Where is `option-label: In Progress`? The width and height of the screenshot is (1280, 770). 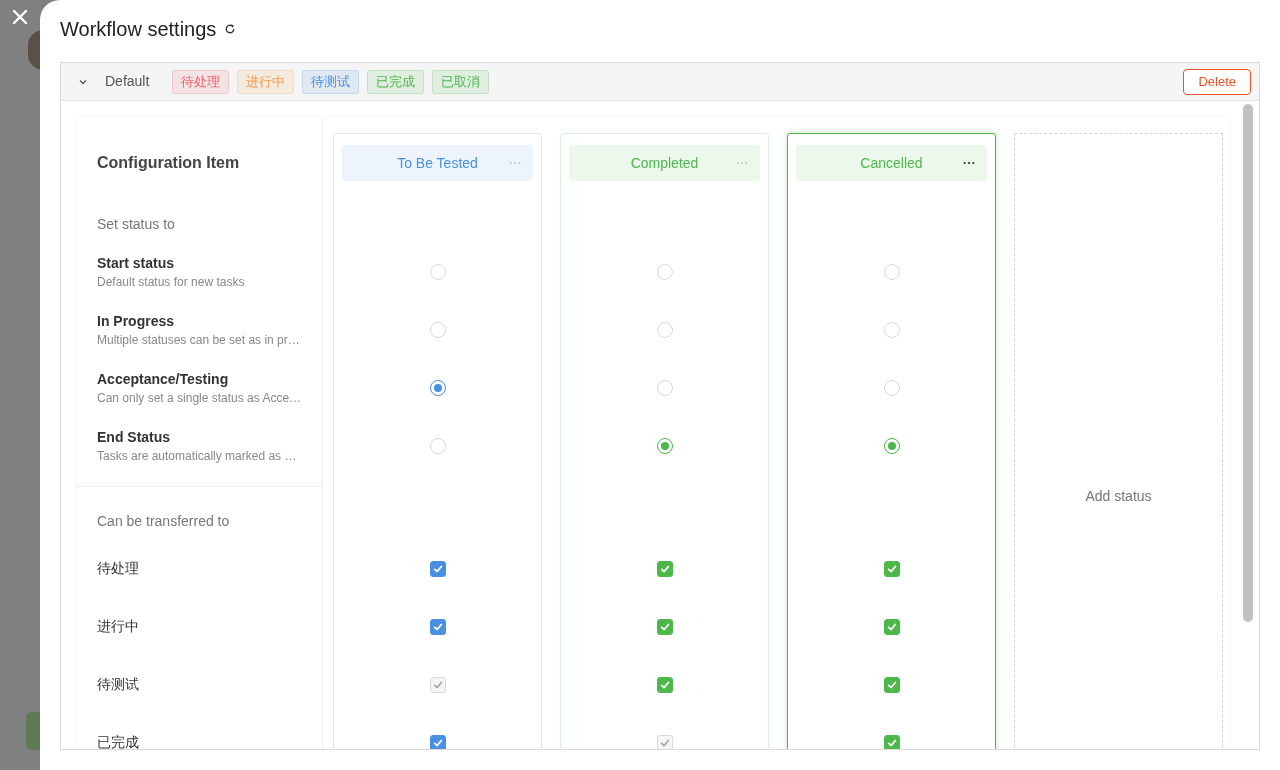
option-label: In Progress is located at coordinates (136, 321).